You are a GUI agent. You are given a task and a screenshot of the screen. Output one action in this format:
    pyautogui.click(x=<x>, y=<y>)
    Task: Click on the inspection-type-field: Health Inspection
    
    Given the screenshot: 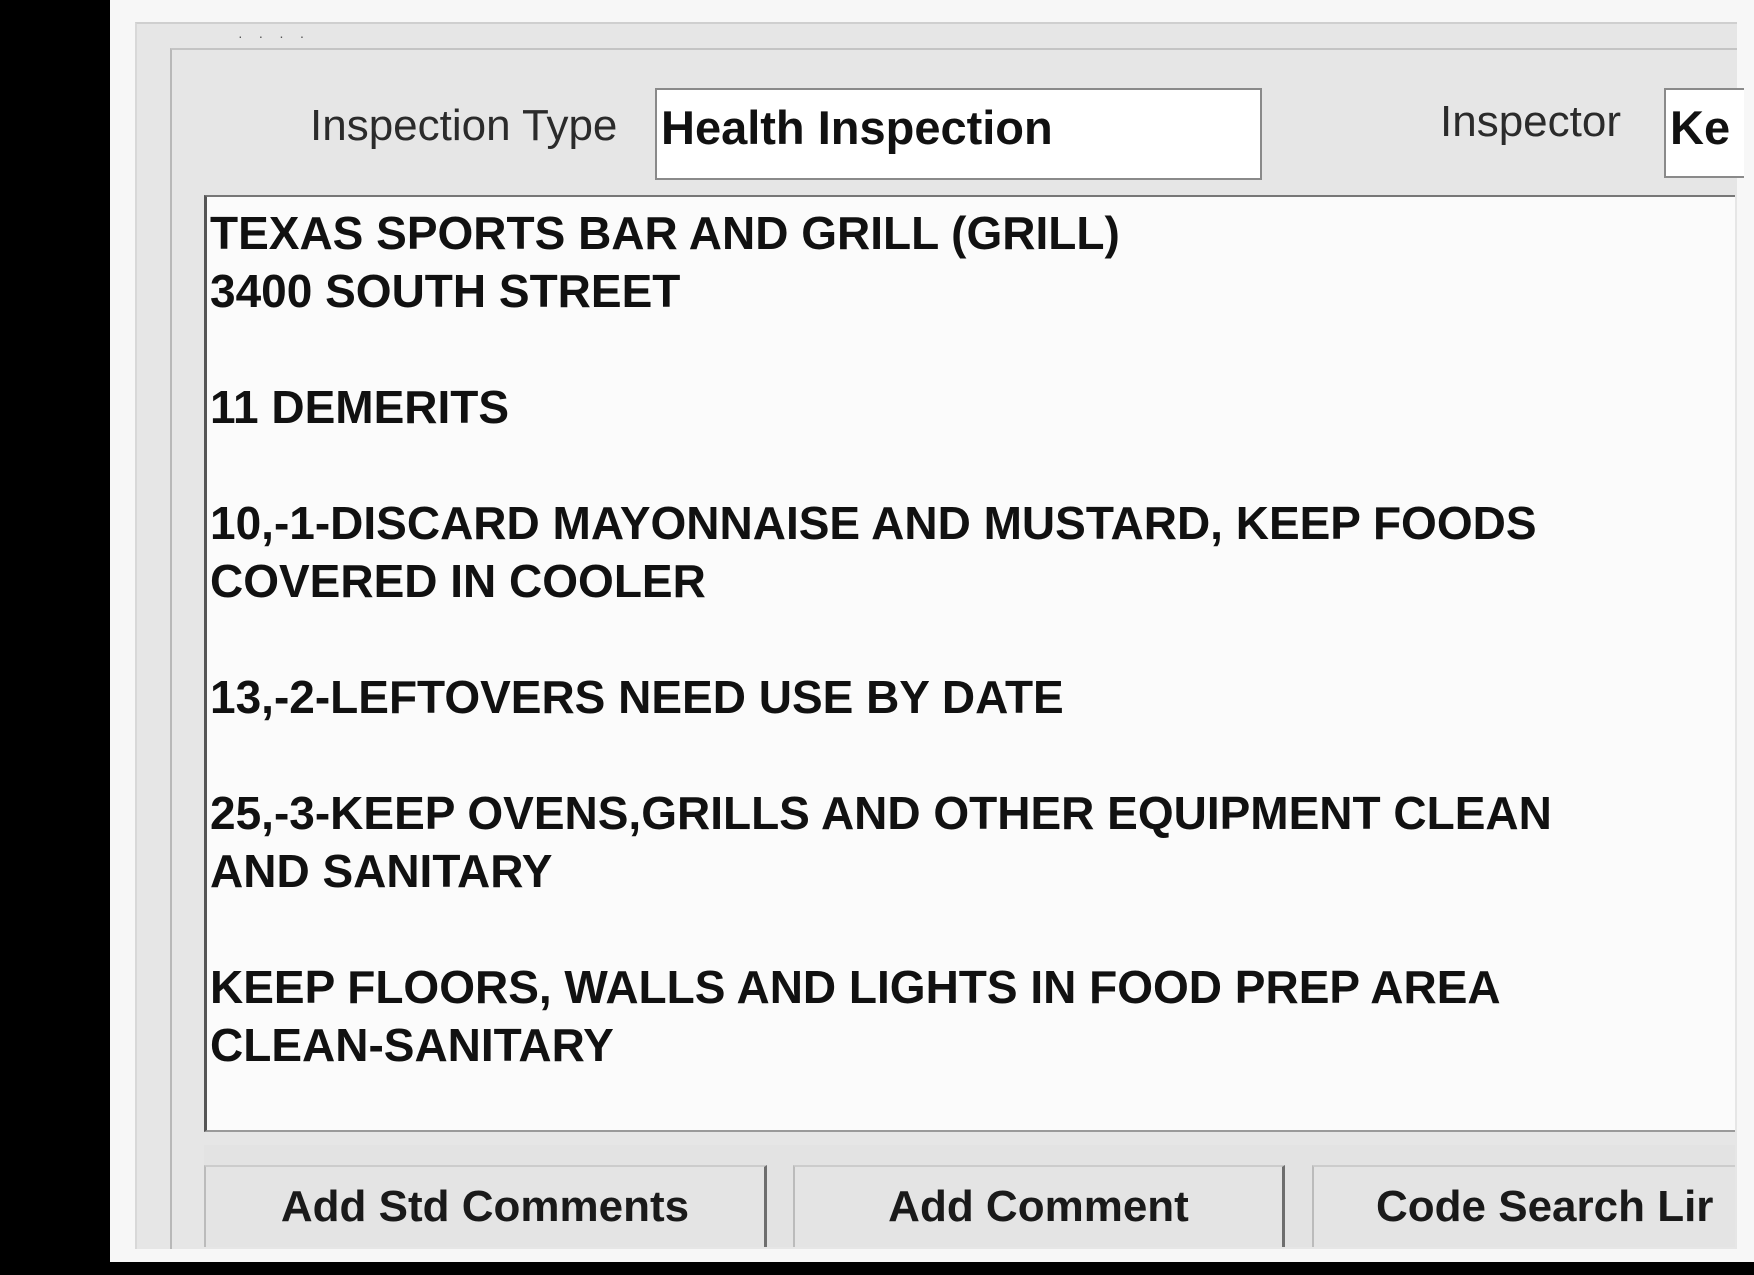 What is the action you would take?
    pyautogui.click(x=958, y=134)
    